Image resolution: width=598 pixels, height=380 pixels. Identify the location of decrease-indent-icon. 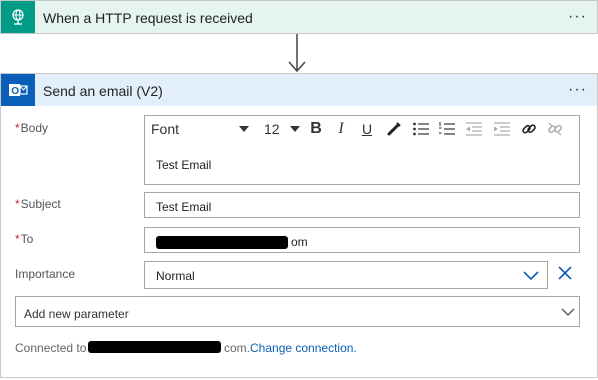
(474, 129).